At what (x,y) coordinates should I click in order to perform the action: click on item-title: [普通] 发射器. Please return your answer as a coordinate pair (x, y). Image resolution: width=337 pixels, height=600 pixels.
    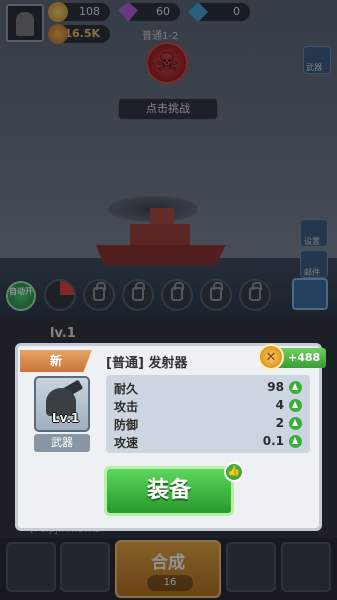
    Looking at the image, I should click on (147, 363).